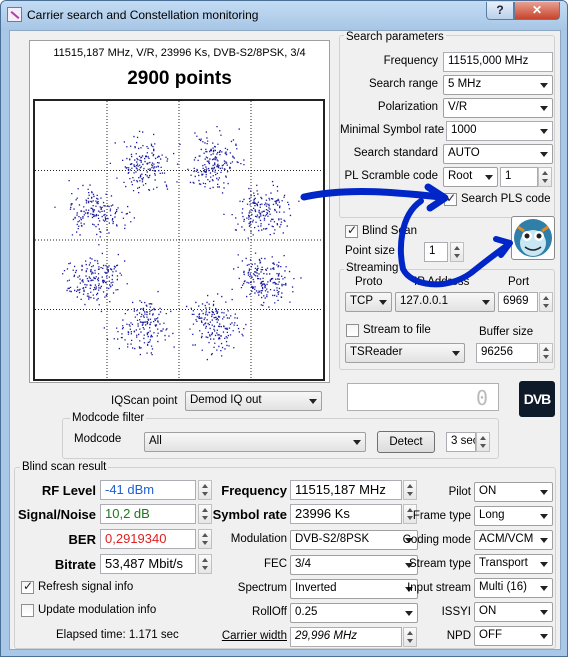  What do you see at coordinates (440, 564) in the screenshot?
I see `stream-type-label: Stream type` at bounding box center [440, 564].